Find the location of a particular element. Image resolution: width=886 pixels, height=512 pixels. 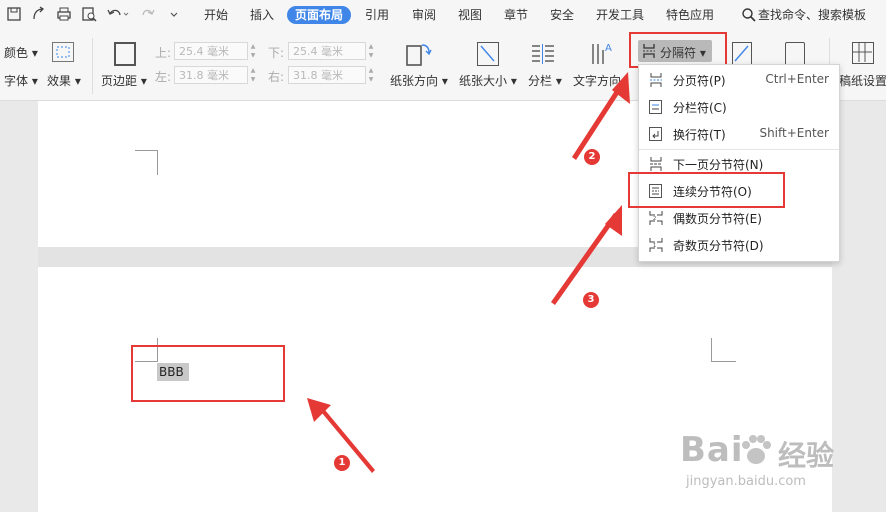

step-badge-2: 2 is located at coordinates (592, 157).